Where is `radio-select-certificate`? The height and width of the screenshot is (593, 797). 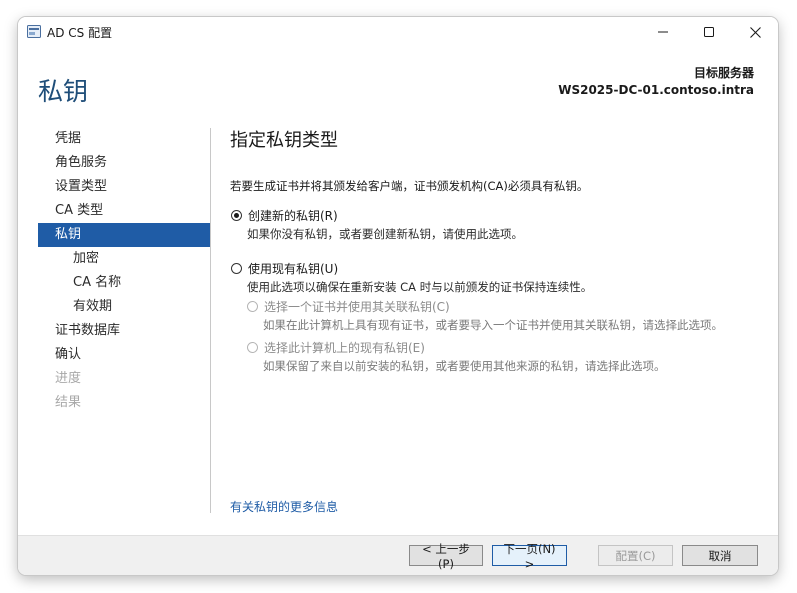
radio-select-certificate is located at coordinates (252, 306).